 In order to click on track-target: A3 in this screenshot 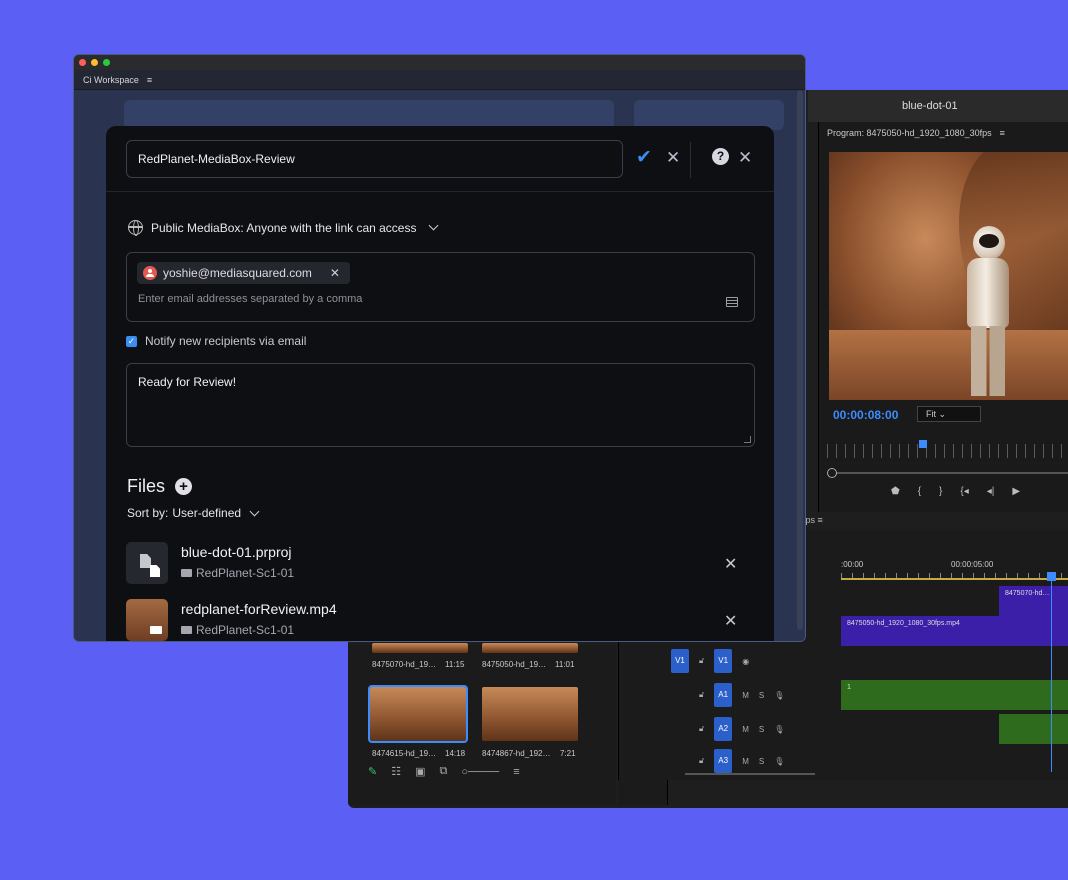, I will do `click(723, 761)`.